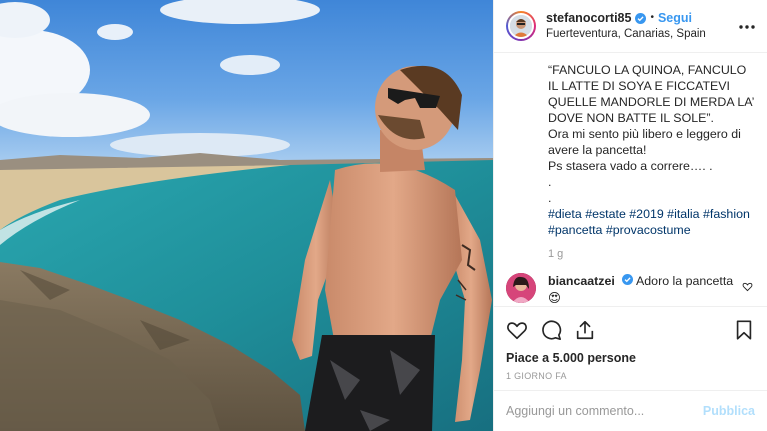 Image resolution: width=767 pixels, height=431 pixels. What do you see at coordinates (642, 34) in the screenshot?
I see `post-location: Fuerteventura, Canarias, Spain` at bounding box center [642, 34].